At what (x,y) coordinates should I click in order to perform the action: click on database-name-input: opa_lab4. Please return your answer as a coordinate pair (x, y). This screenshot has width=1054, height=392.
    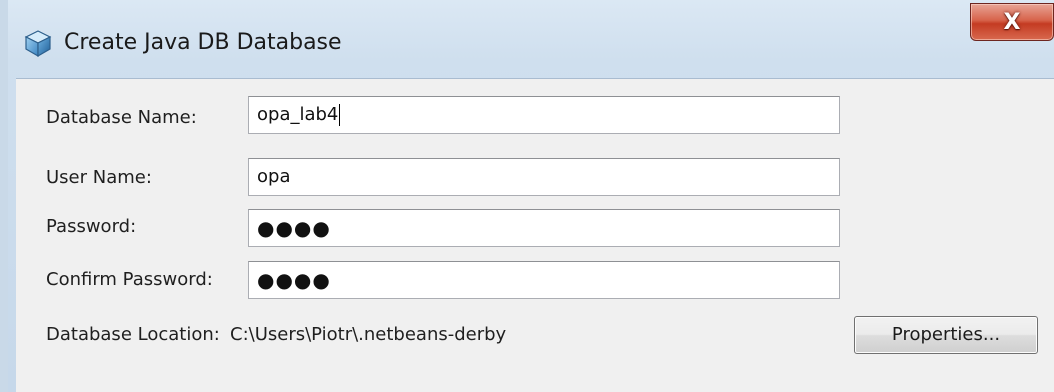
    Looking at the image, I should click on (544, 115).